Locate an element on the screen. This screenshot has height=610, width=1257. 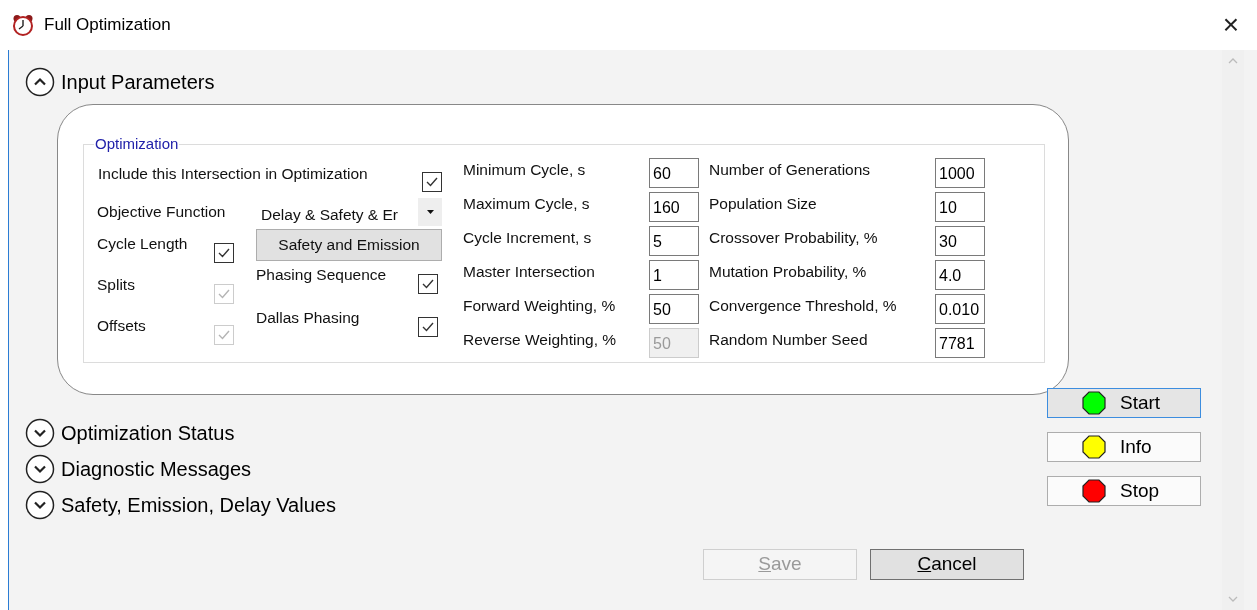
dialog-button: Cancel is located at coordinates (947, 564).